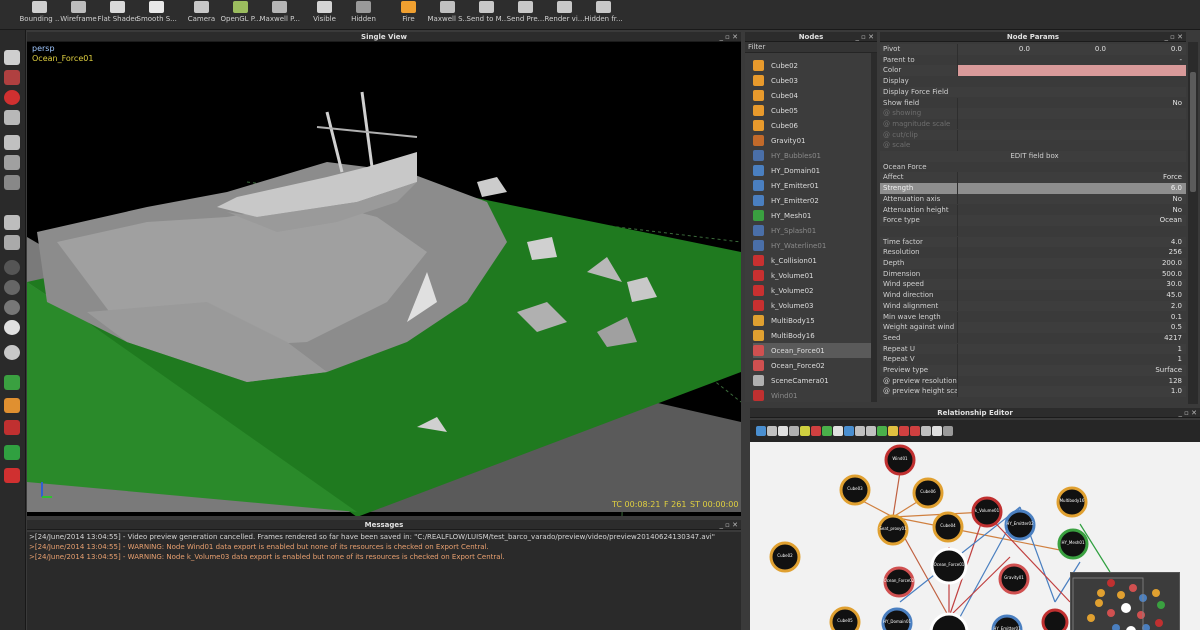 This screenshot has width=1200, height=630. I want to click on param-row: Depth 200.0, so click(1033, 263).